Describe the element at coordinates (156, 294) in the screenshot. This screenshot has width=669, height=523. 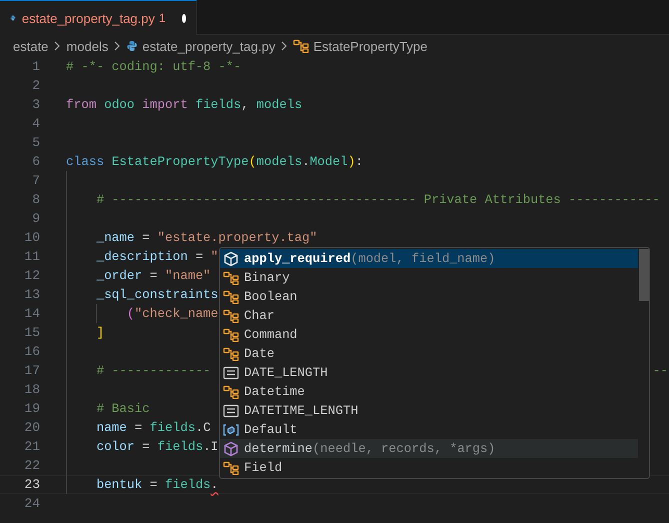
I see `code-line: _sql_constraints` at that location.